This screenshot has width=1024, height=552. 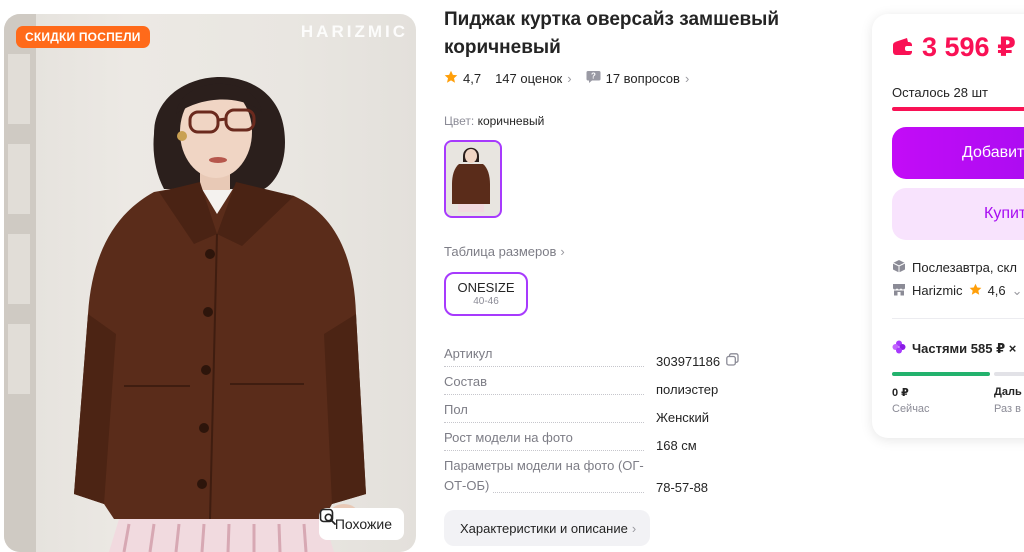 I want to click on delivery-text: Послезавтра, скл, so click(x=964, y=267).